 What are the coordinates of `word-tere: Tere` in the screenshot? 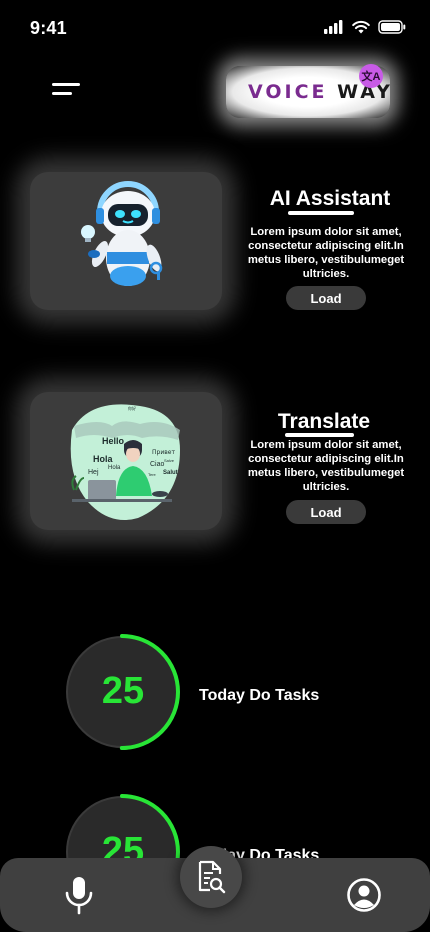 It's located at (152, 474).